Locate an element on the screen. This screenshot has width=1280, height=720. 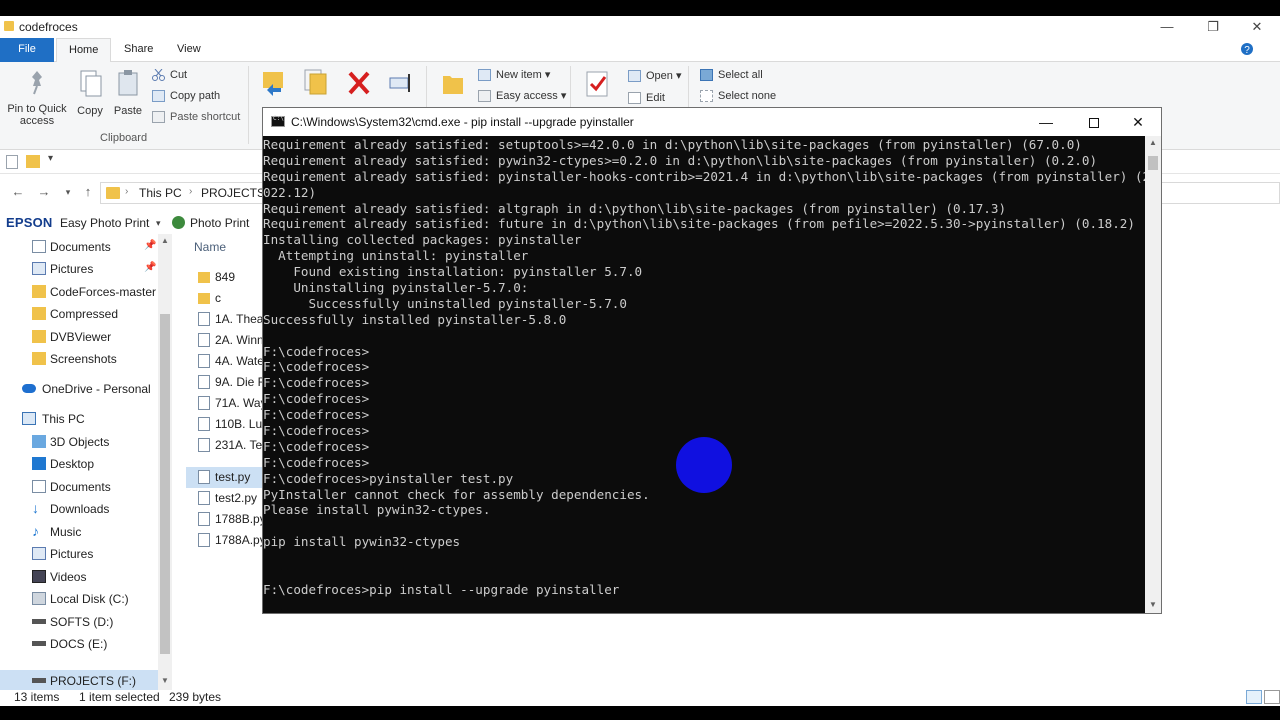
new-folder-button is located at coordinates (453, 86).